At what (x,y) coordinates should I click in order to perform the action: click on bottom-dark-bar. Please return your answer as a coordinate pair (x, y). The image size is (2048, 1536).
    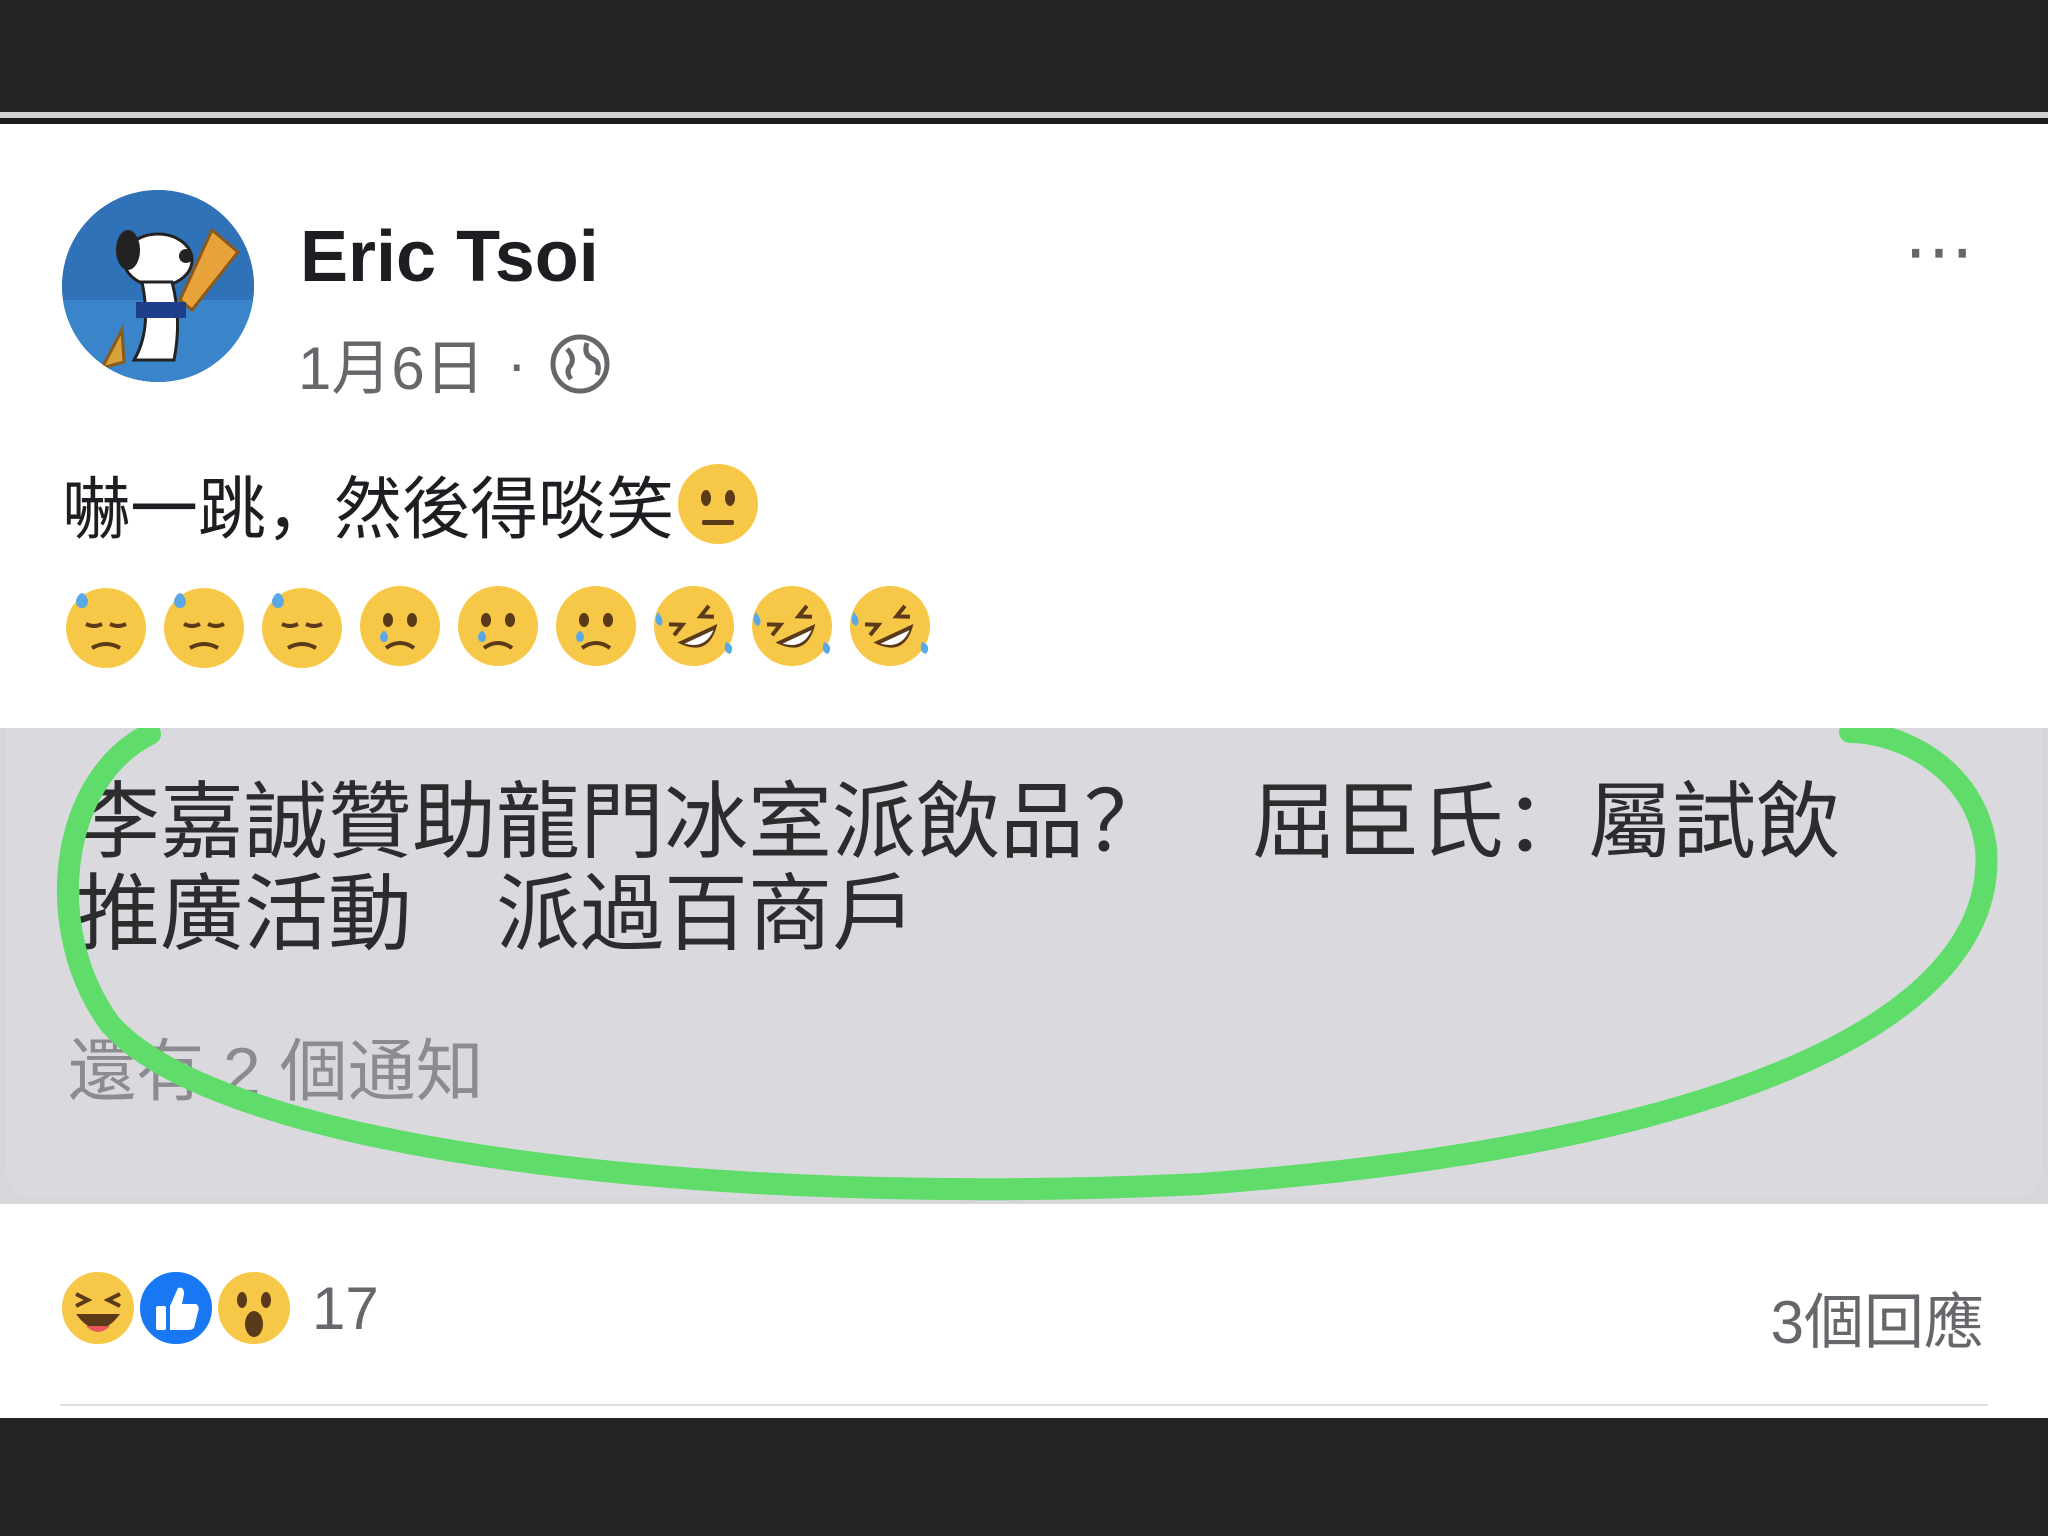
    Looking at the image, I should click on (1024, 1477).